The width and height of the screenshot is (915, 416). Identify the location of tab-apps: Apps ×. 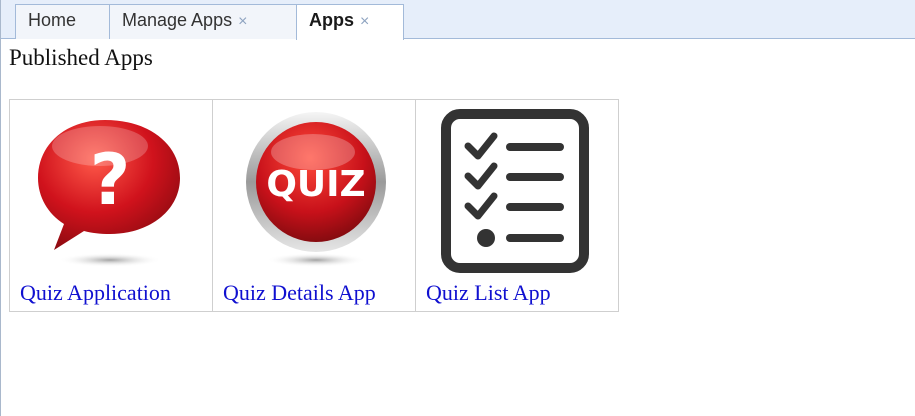
(350, 22).